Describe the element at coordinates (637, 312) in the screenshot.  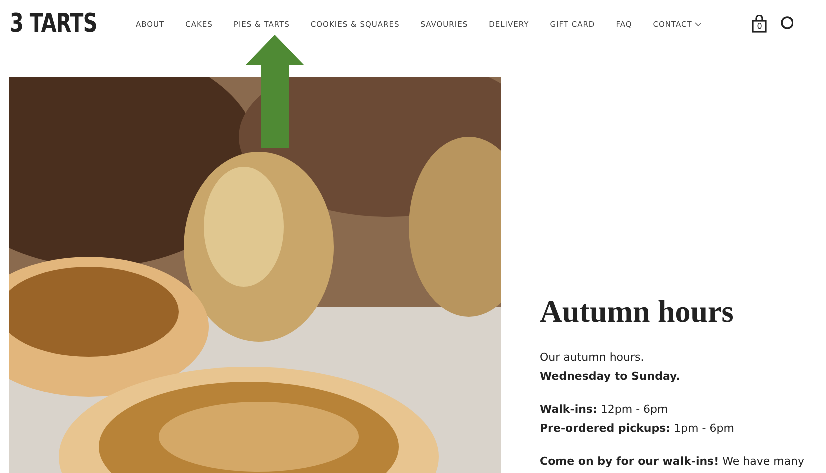
I see `heading: Autumn hours` at that location.